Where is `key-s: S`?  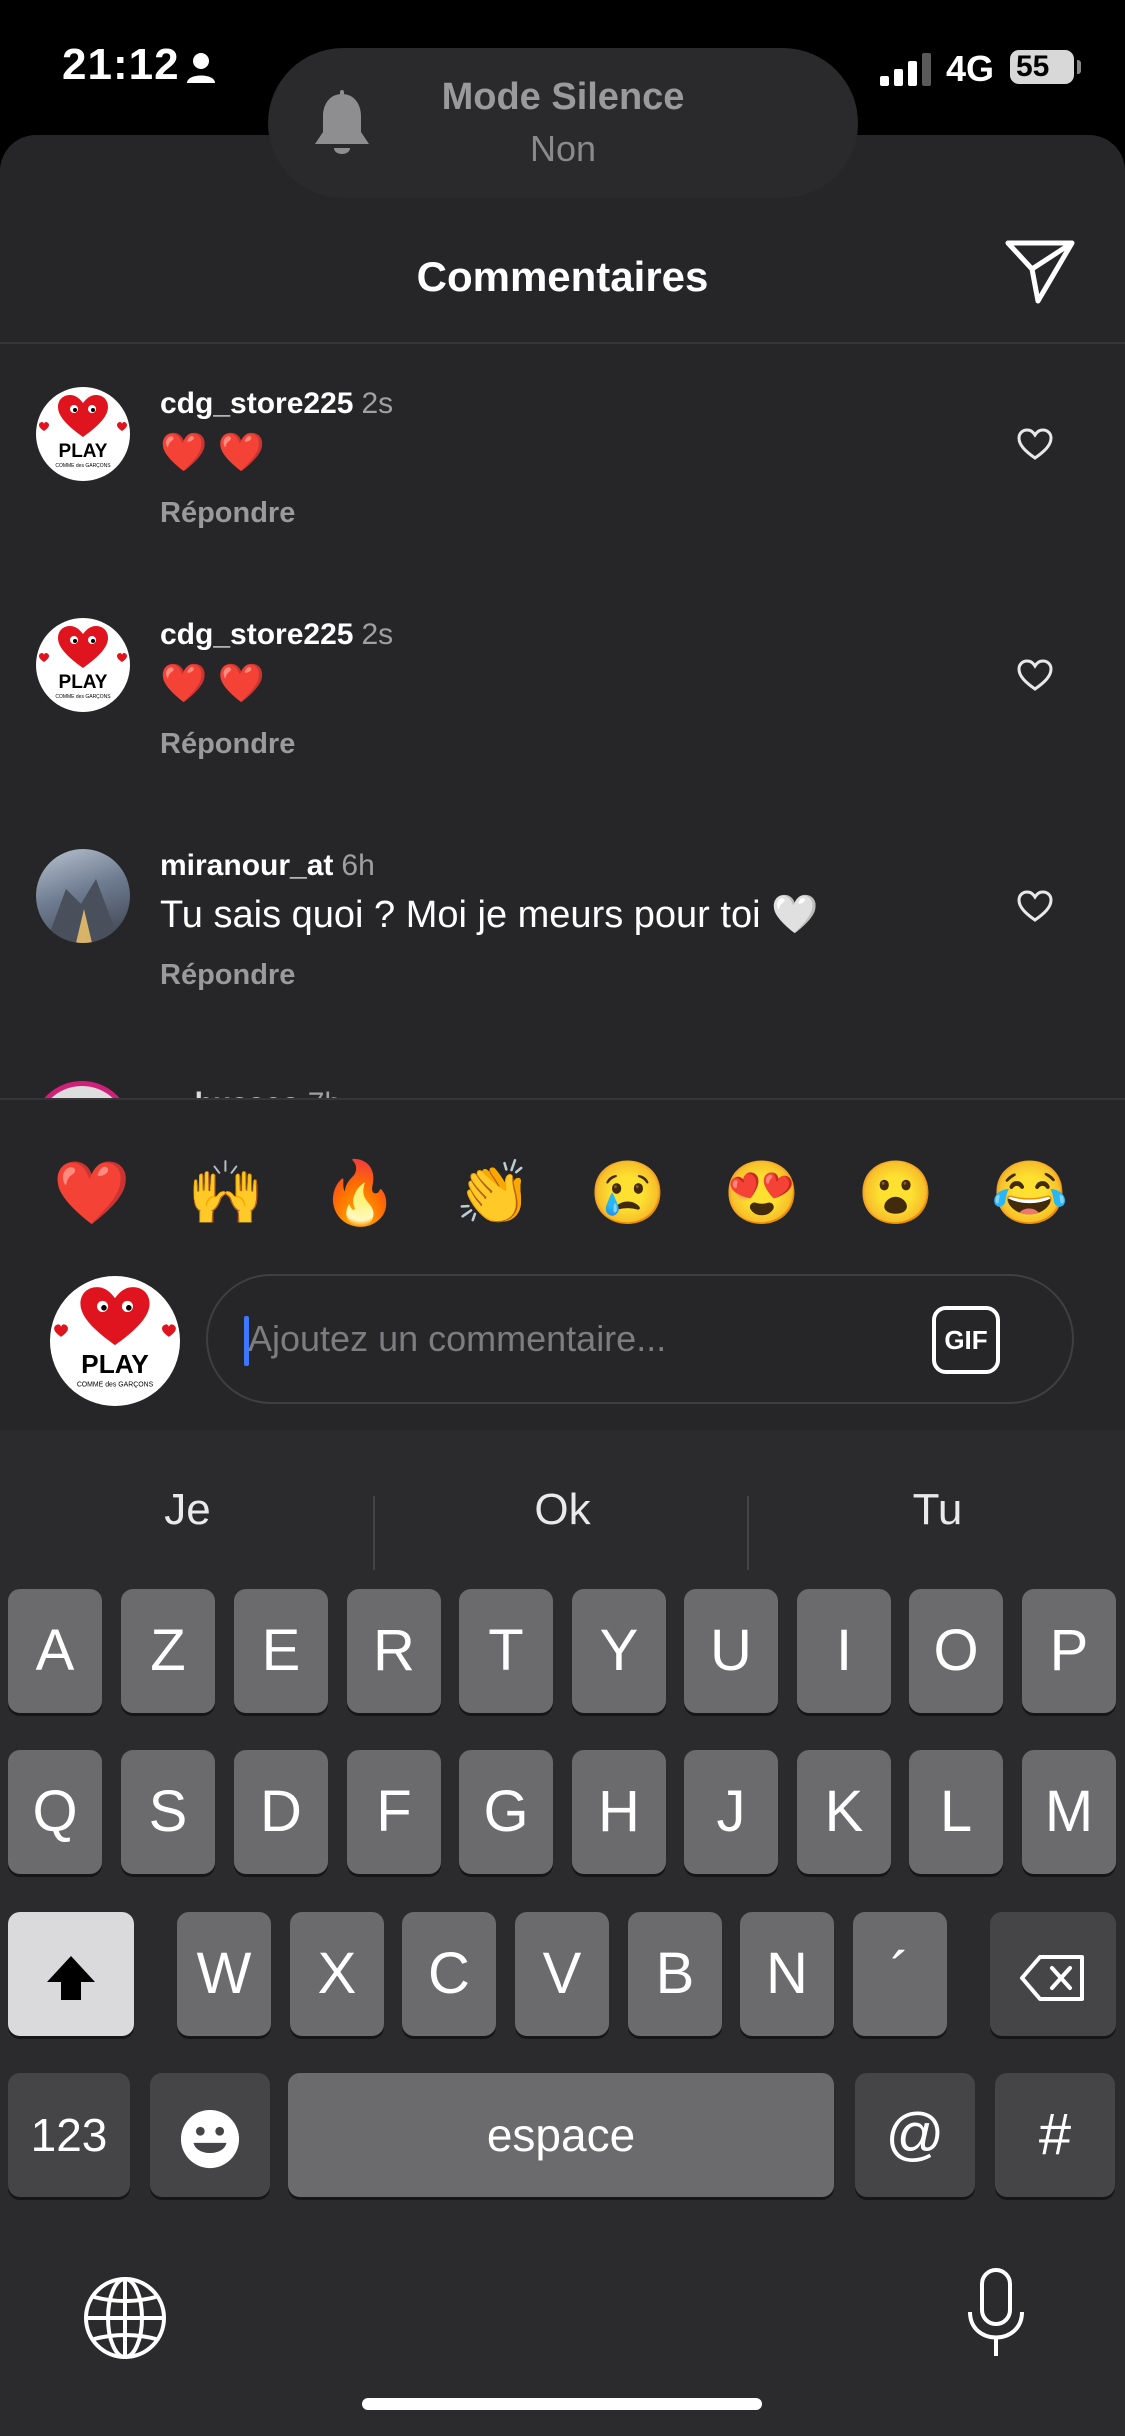 key-s: S is located at coordinates (168, 1812).